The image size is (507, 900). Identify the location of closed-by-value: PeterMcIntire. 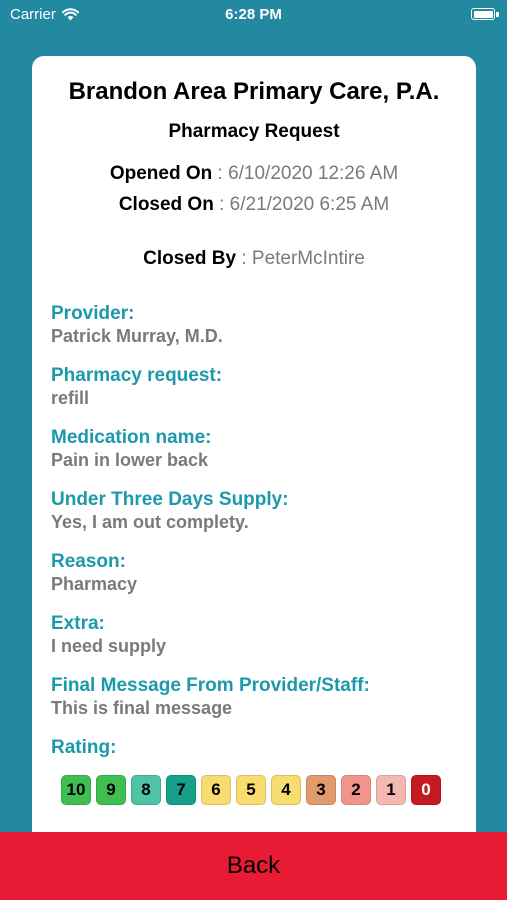
(308, 258).